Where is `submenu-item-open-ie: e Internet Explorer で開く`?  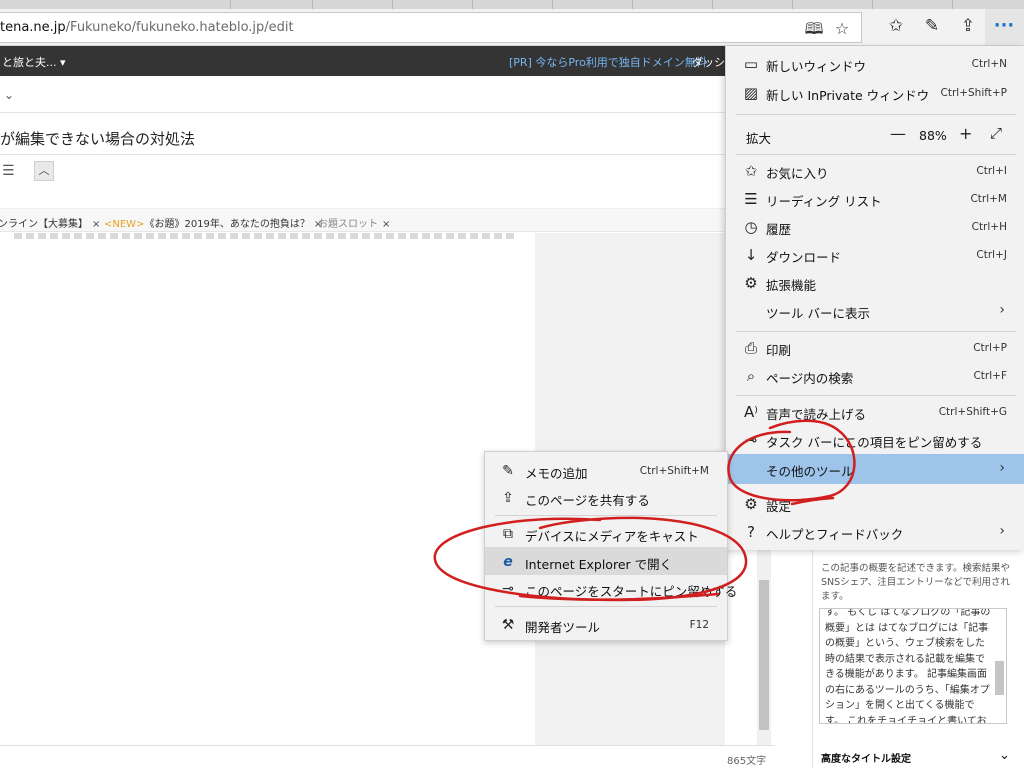 submenu-item-open-ie: e Internet Explorer で開く is located at coordinates (606, 561).